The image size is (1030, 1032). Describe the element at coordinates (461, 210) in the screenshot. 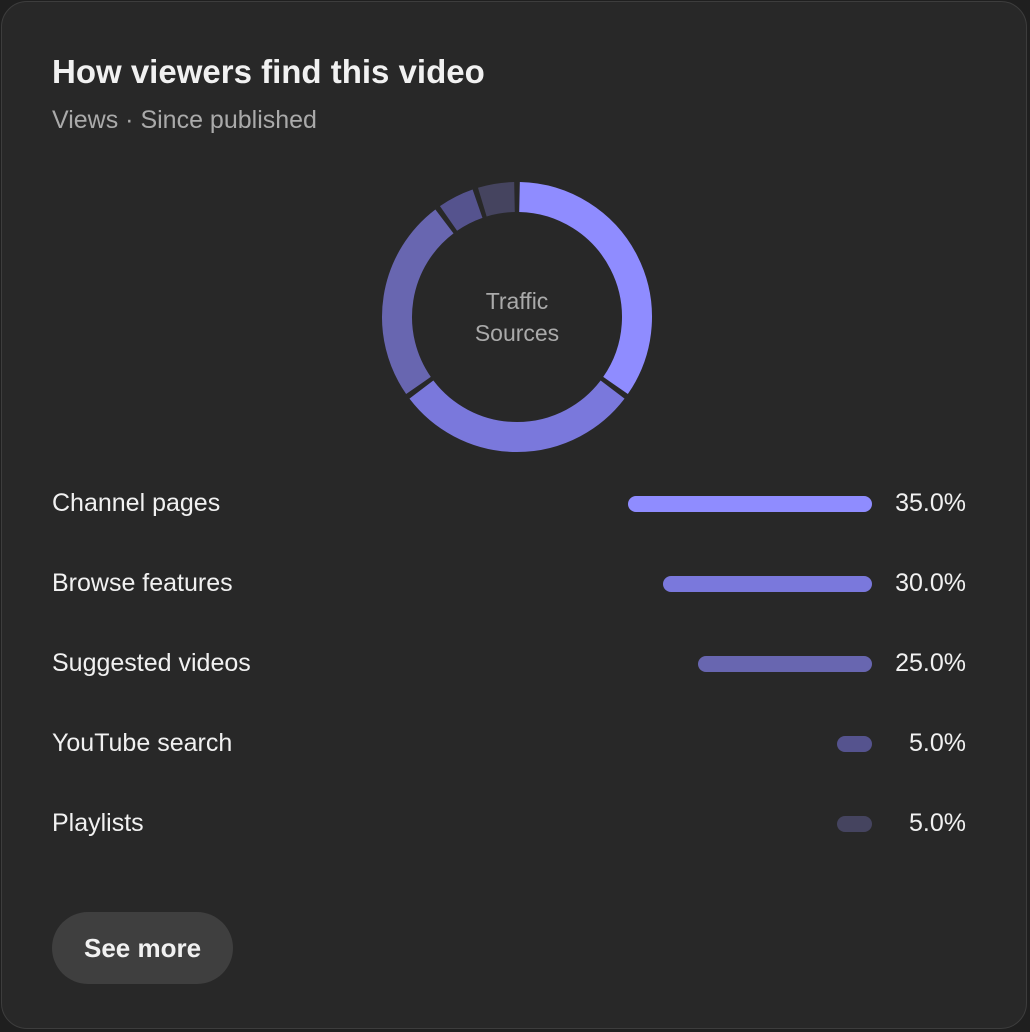

I see `donut-segment-youtube-search` at that location.